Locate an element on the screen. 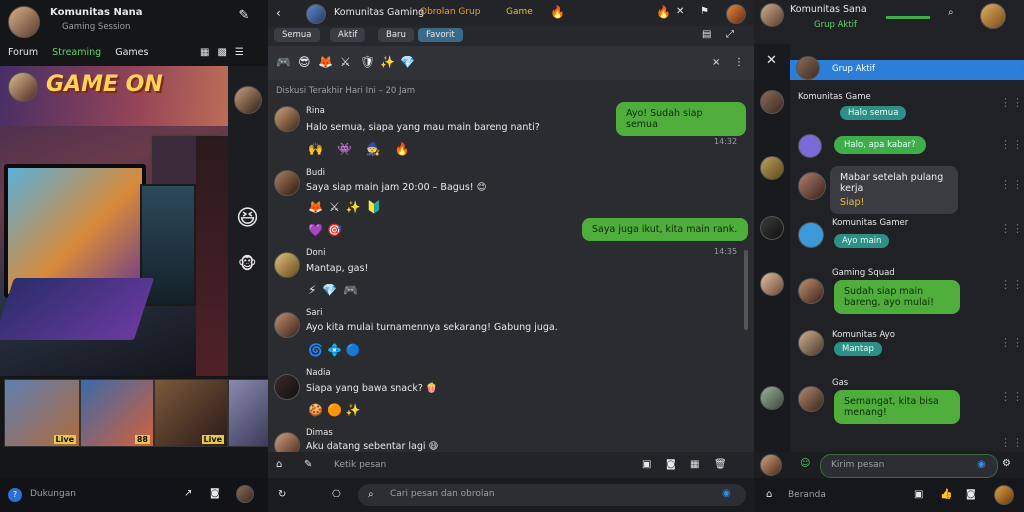  bookmark-icon: ⚑ is located at coordinates (704, 12).